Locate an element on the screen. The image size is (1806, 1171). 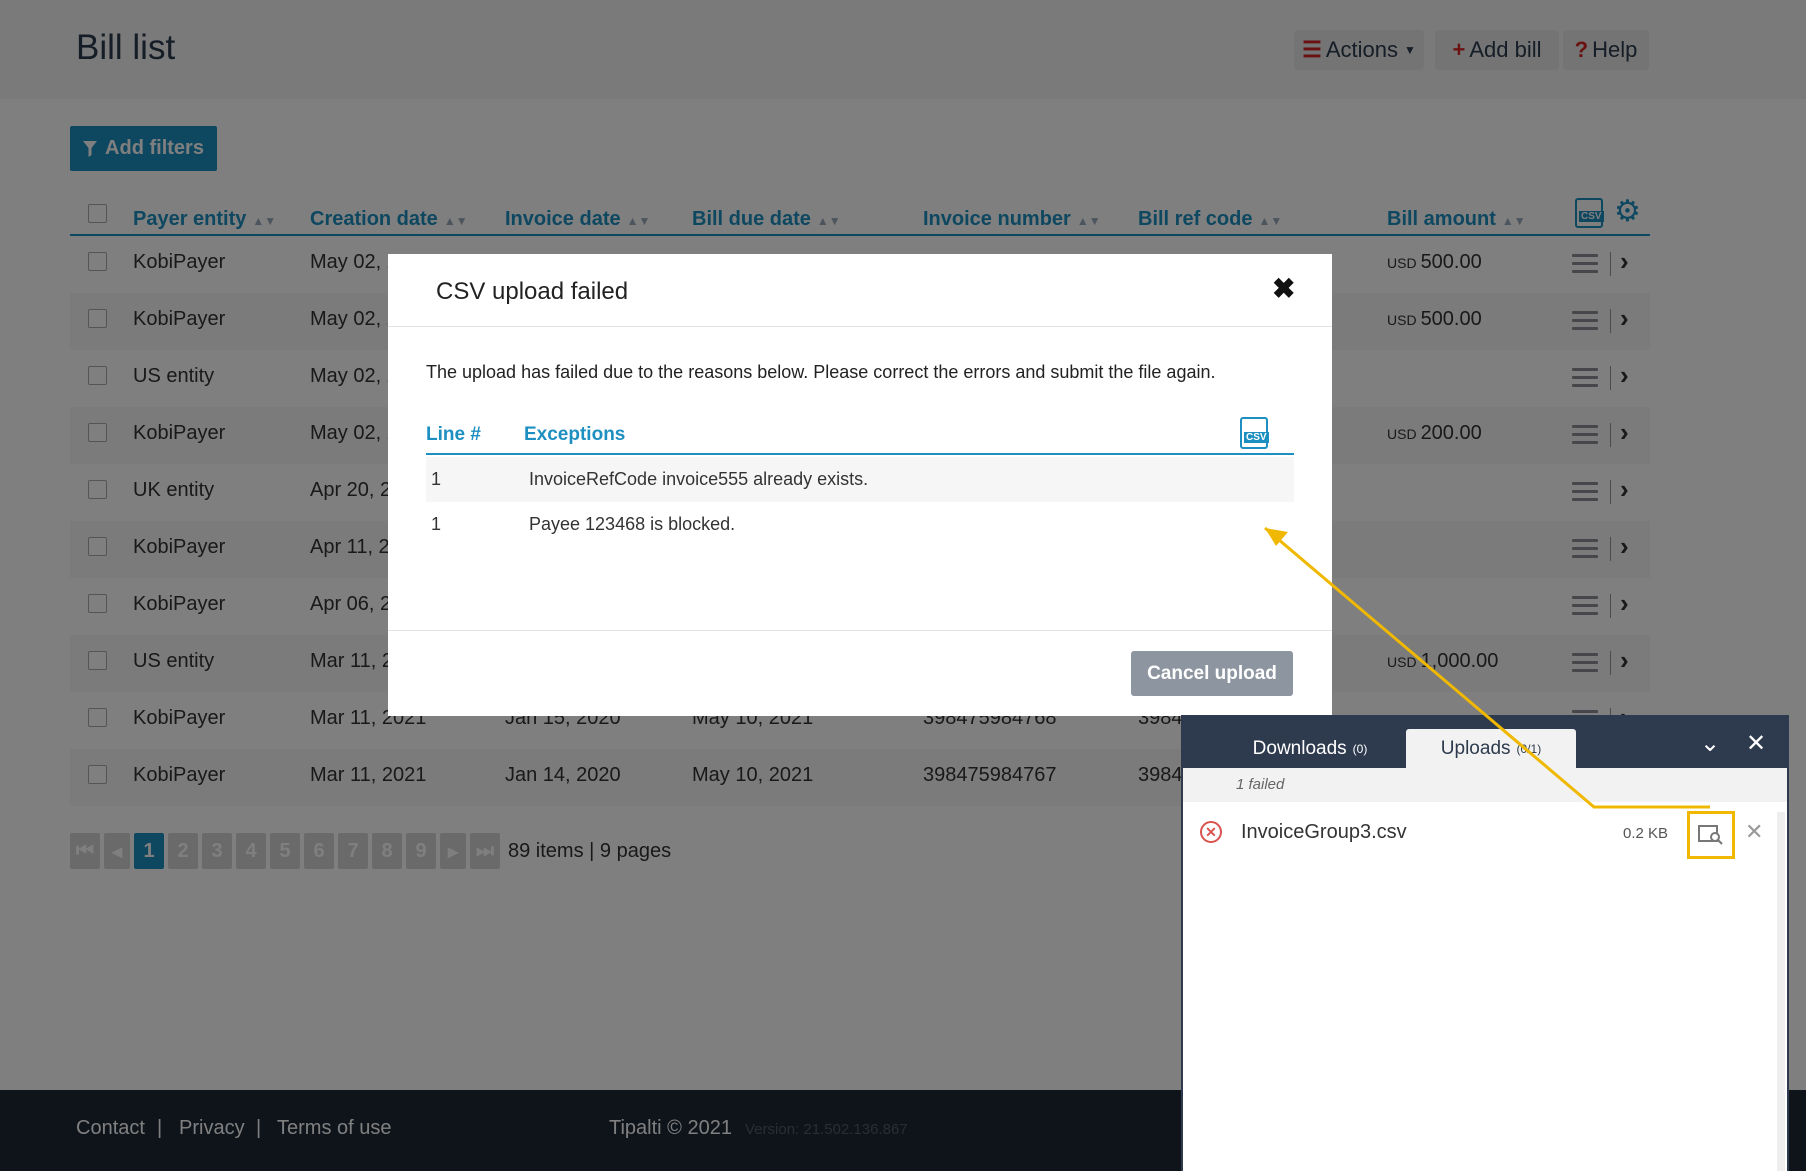
tab-uploads: Uploads (0/1) is located at coordinates (1491, 748).